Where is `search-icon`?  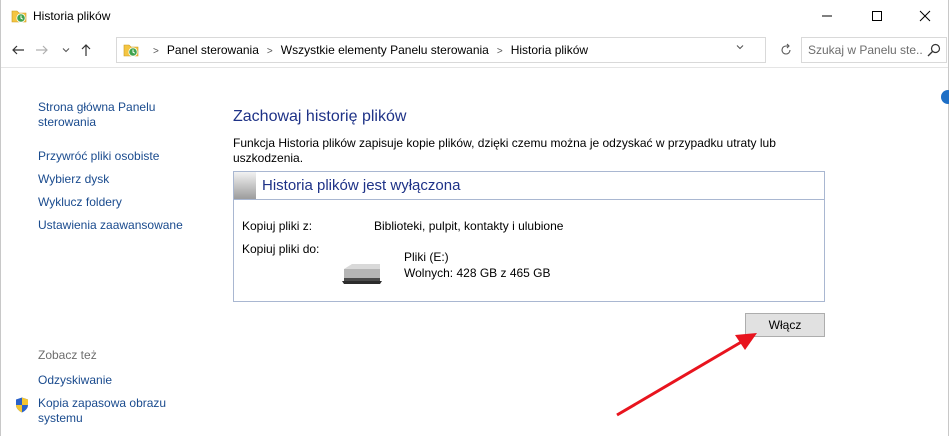 search-icon is located at coordinates (934, 50).